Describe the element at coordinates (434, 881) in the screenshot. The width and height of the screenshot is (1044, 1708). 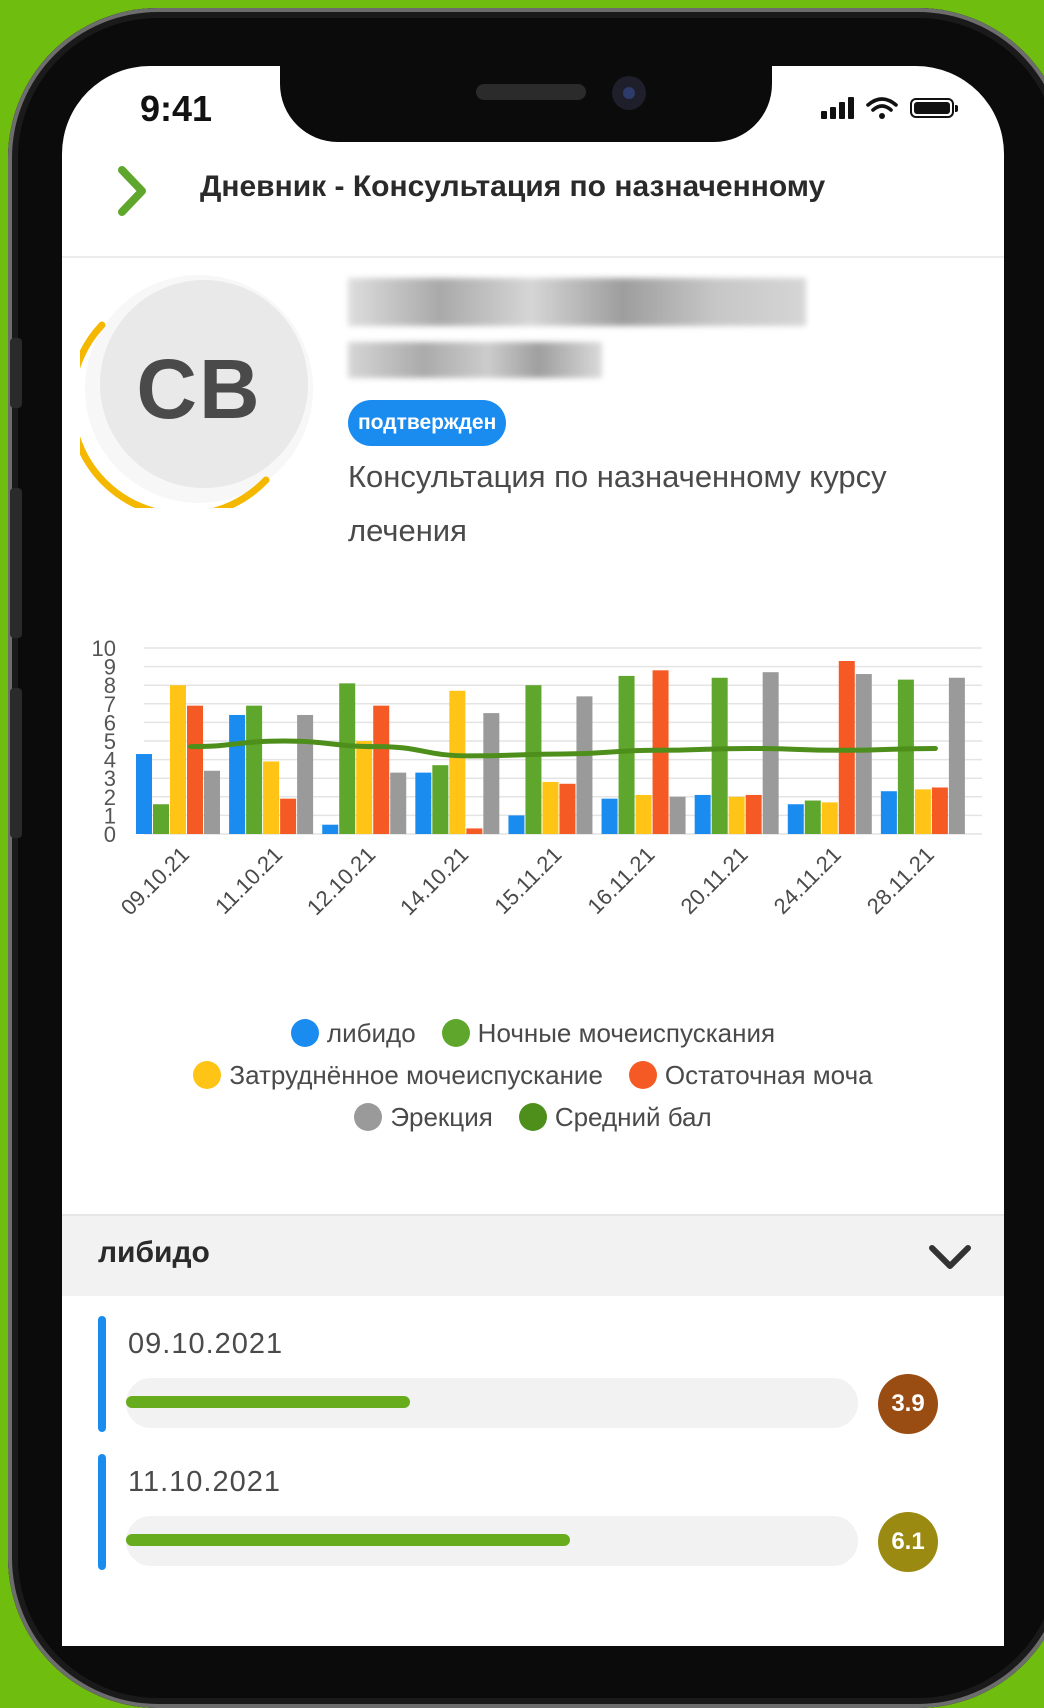
I see `x-tick-label: 14.10.21` at that location.